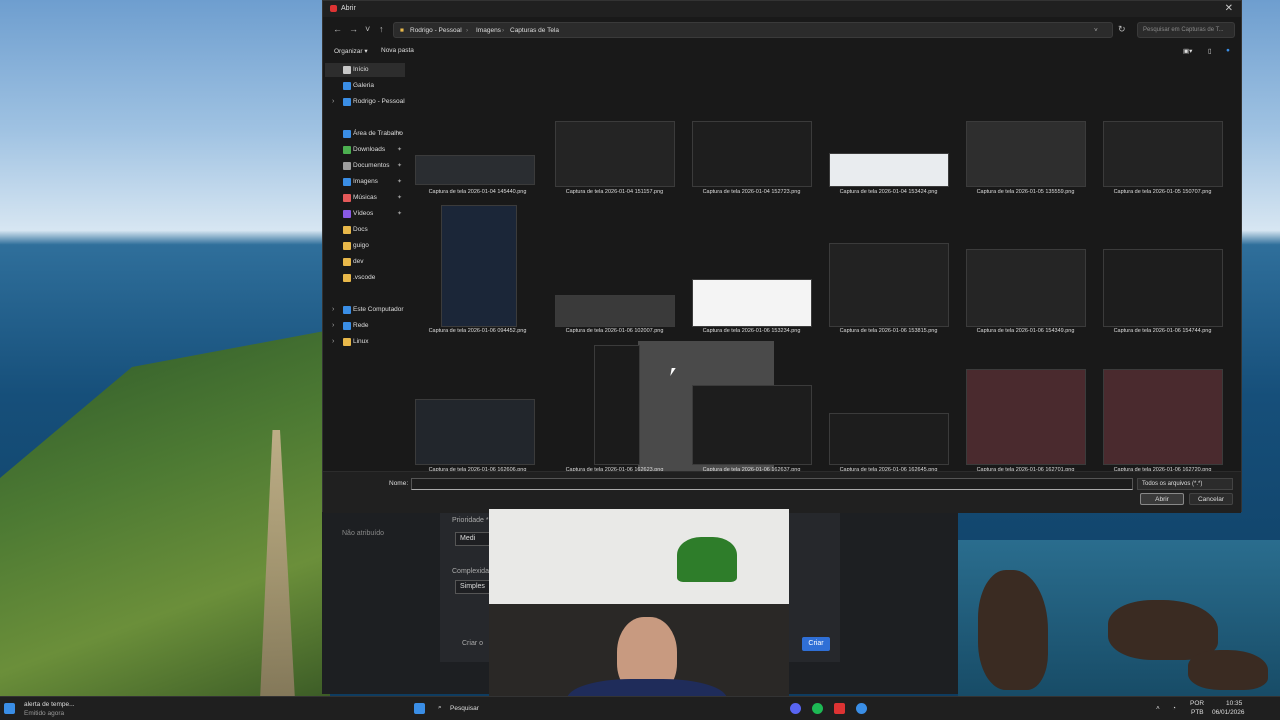 This screenshot has width=1280, height=720. I want to click on network-icon: ◔, so click(1174, 708).